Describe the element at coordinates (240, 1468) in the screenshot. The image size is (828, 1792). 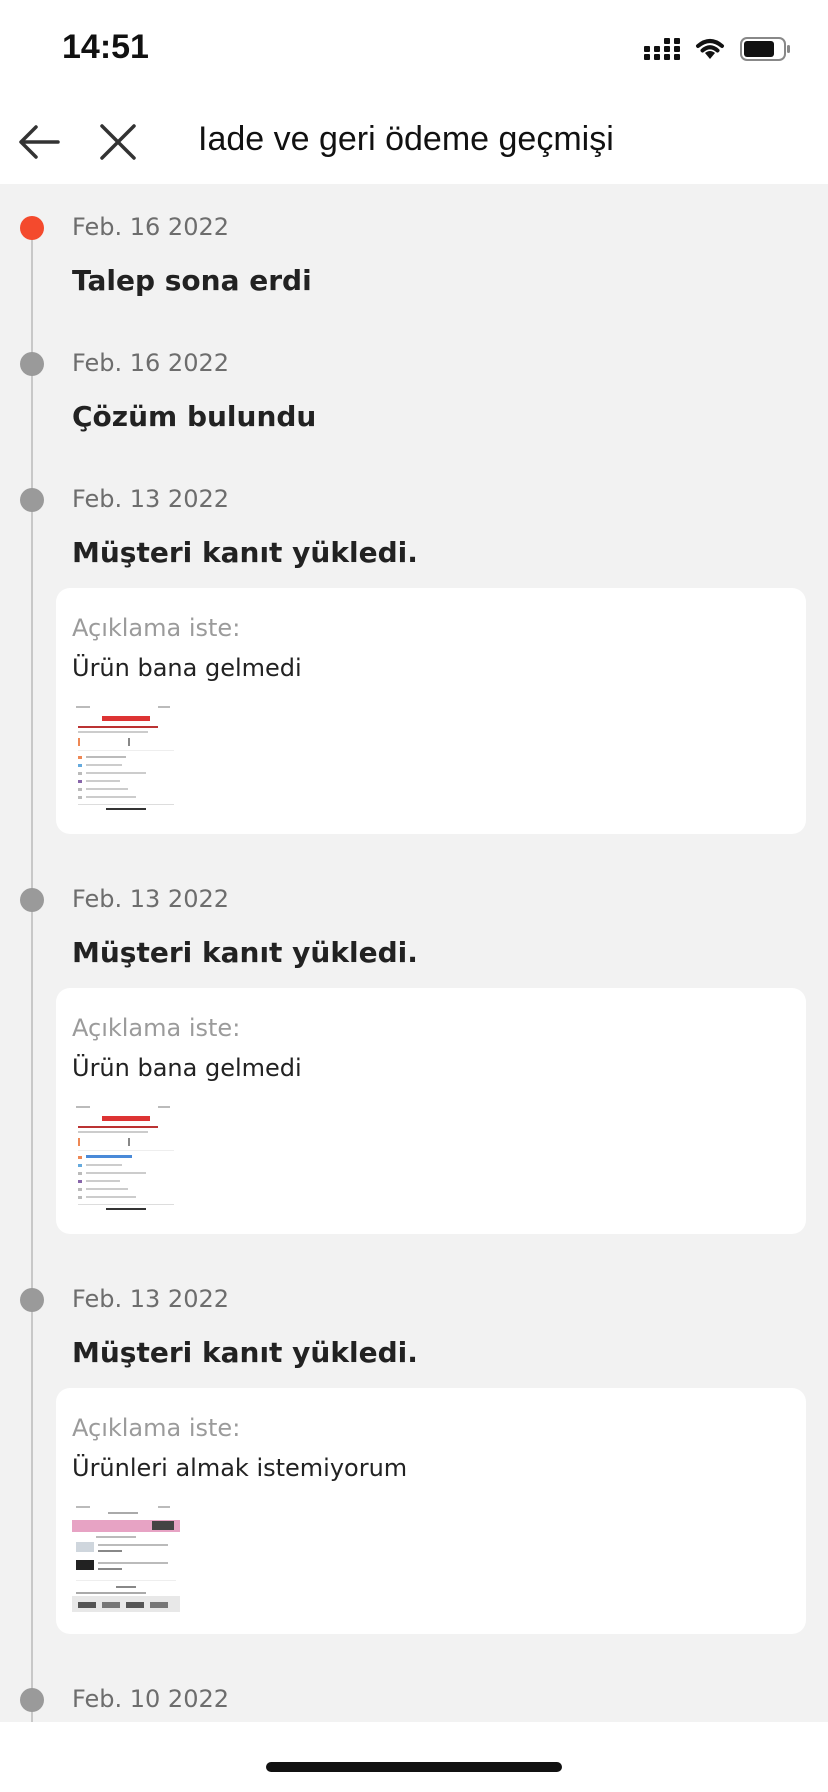
I see `description-text: Ürünleri almak istemiyorum` at that location.